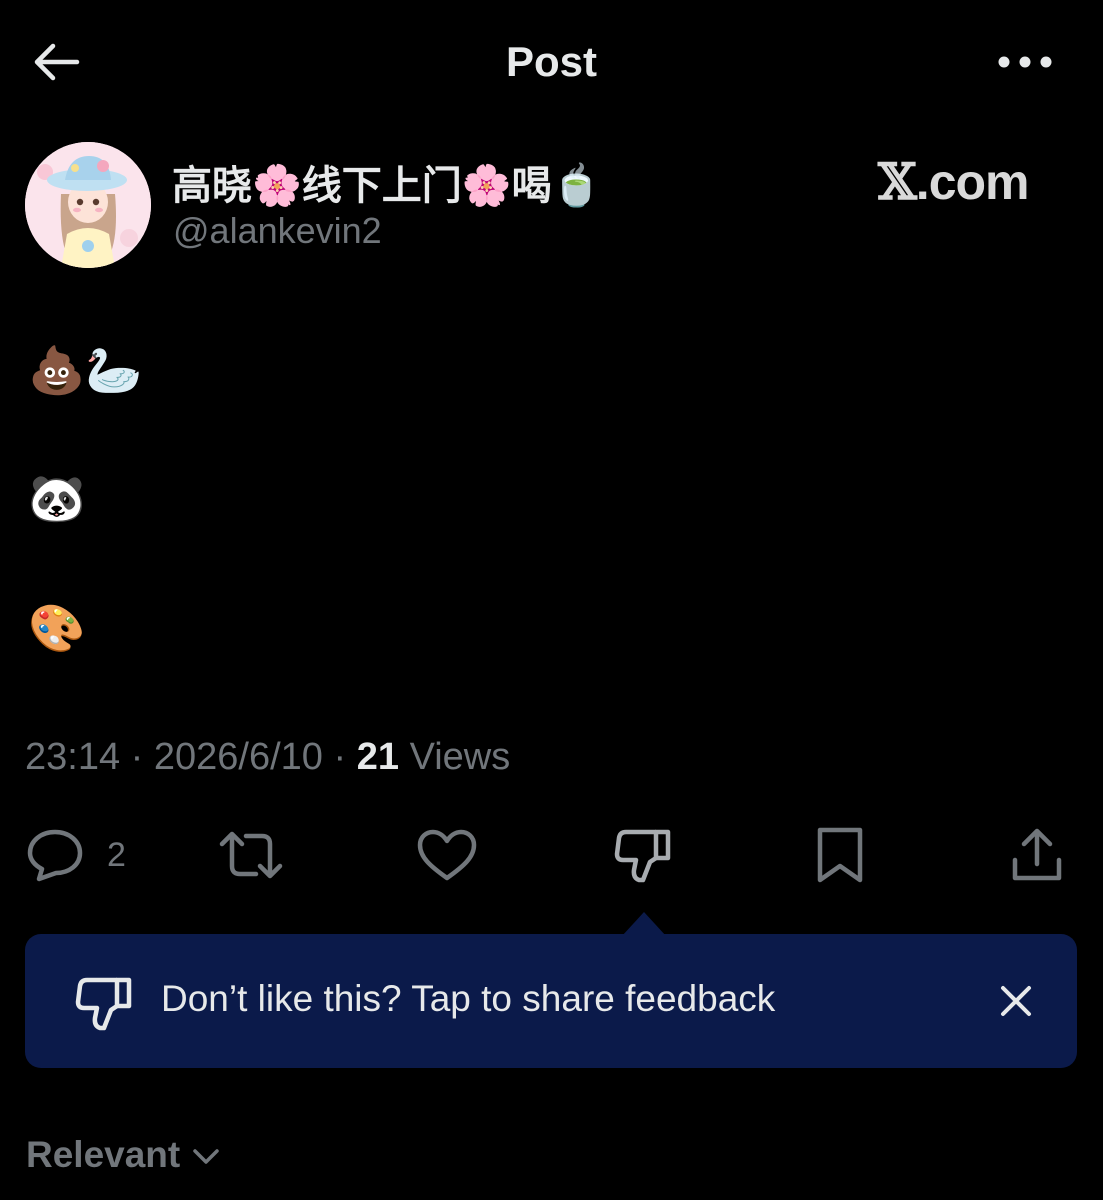 The image size is (1103, 1200). I want to click on bookmark-icon, so click(840, 855).